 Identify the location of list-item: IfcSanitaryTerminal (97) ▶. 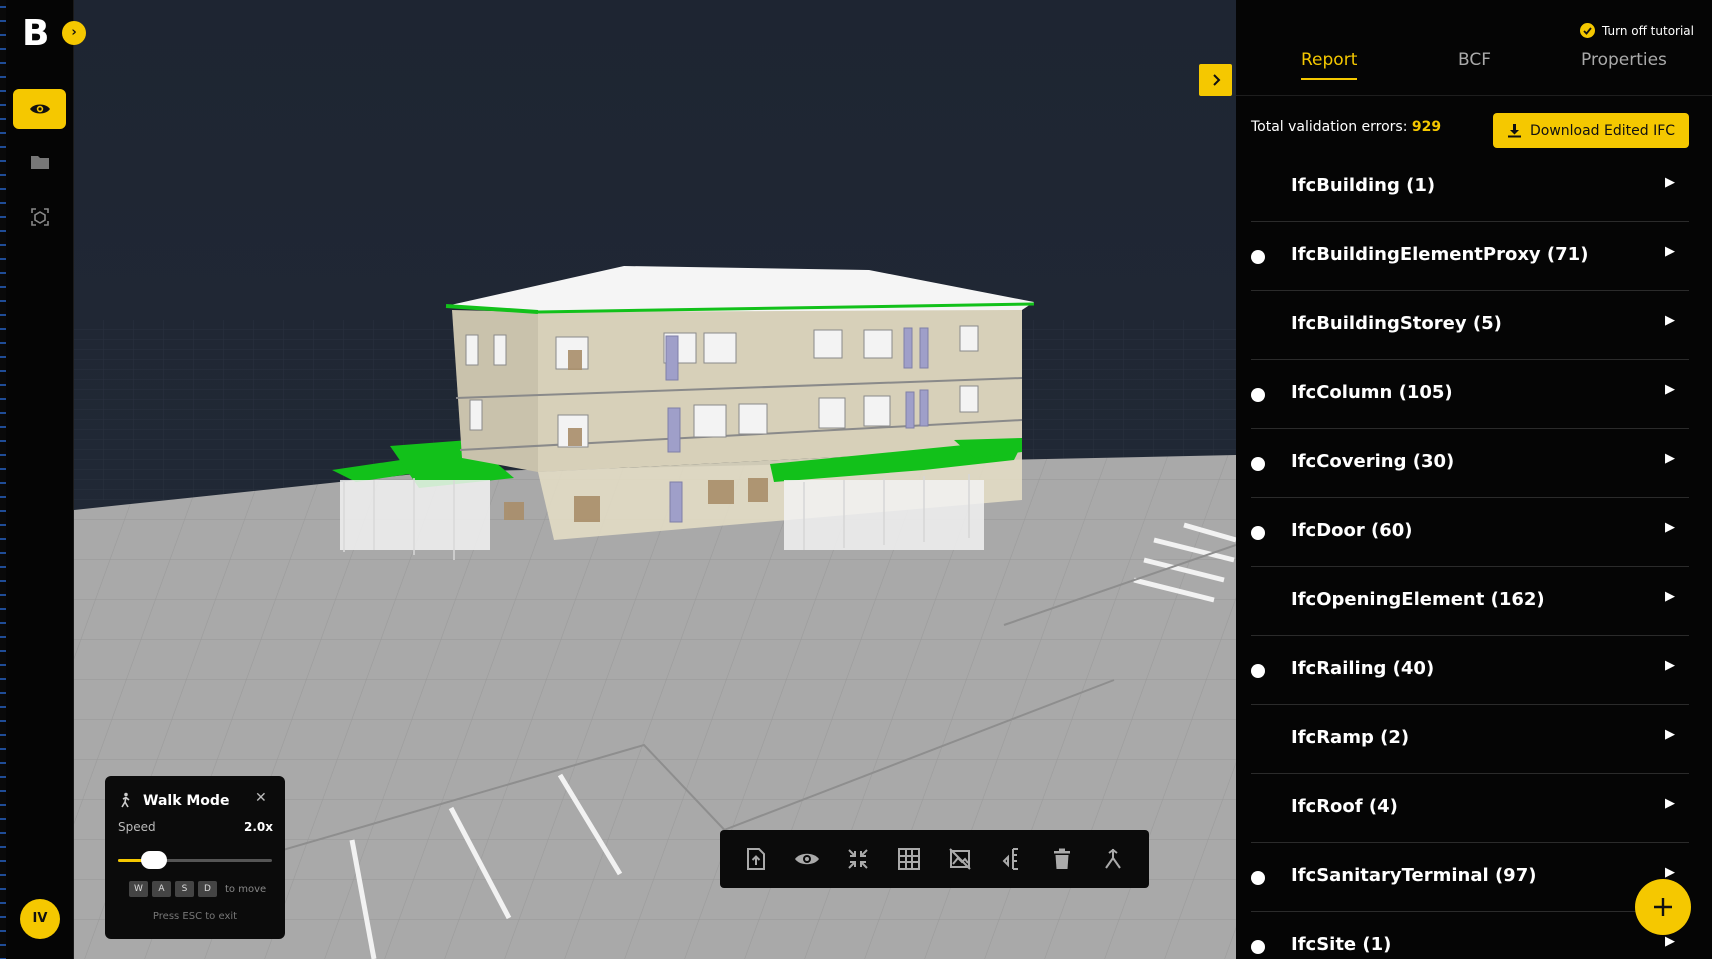
(1470, 877).